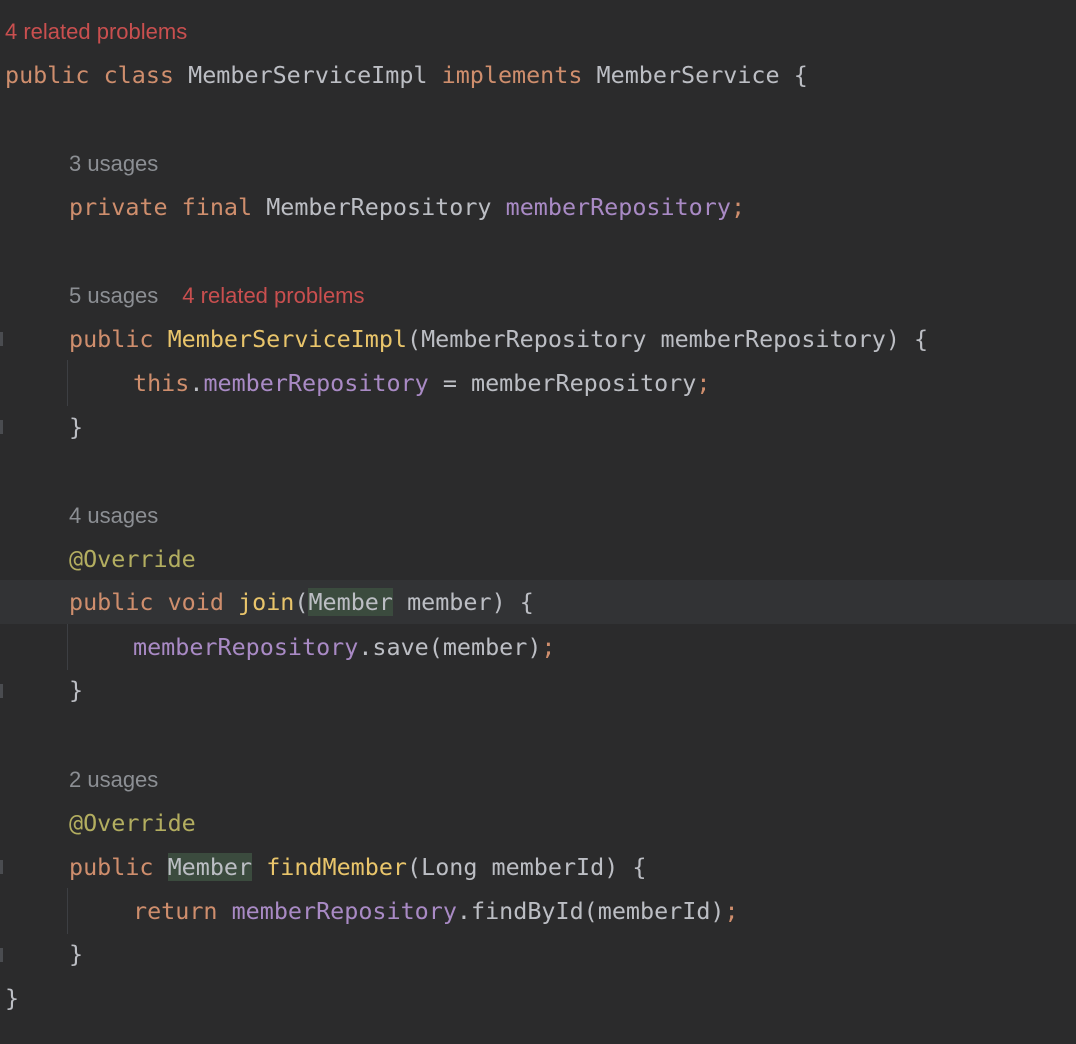 The width and height of the screenshot is (1076, 1044). Describe the element at coordinates (337, 867) in the screenshot. I see `method-name: findMember` at that location.